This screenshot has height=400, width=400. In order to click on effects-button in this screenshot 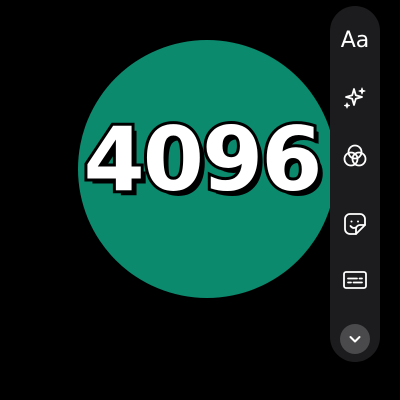, I will do `click(355, 98)`.